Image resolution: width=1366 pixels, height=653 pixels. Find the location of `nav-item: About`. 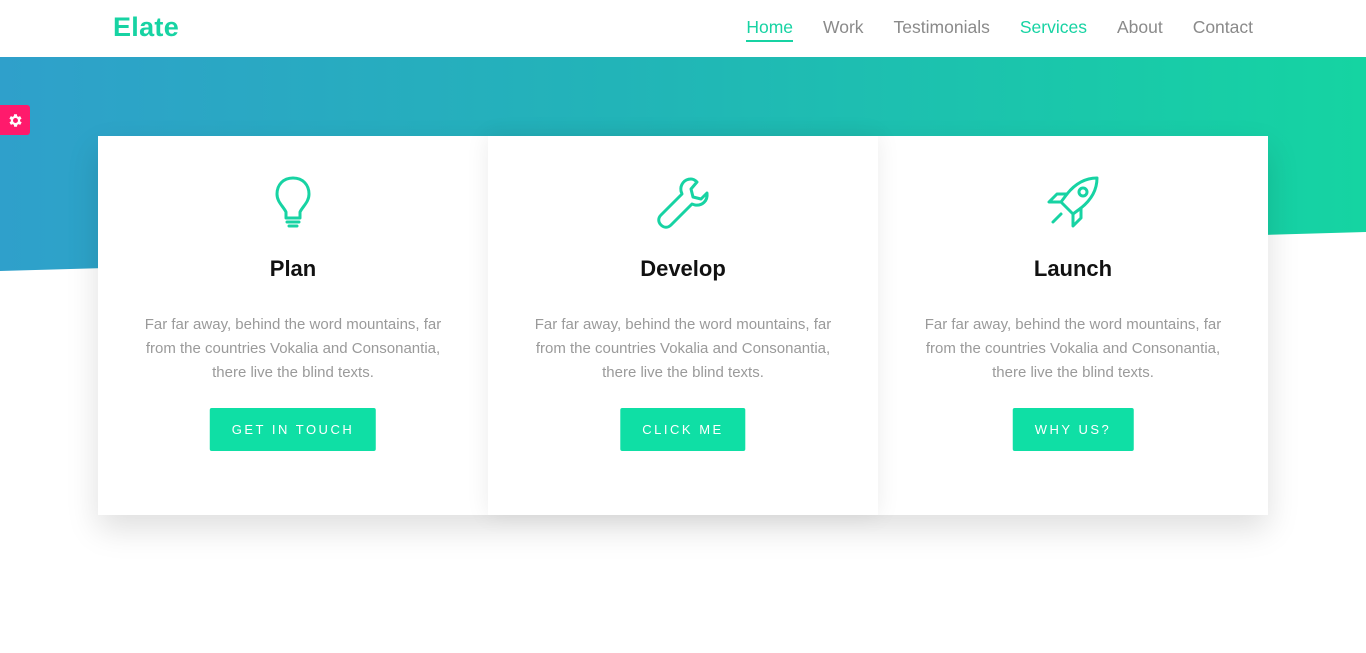

nav-item: About is located at coordinates (1140, 29).